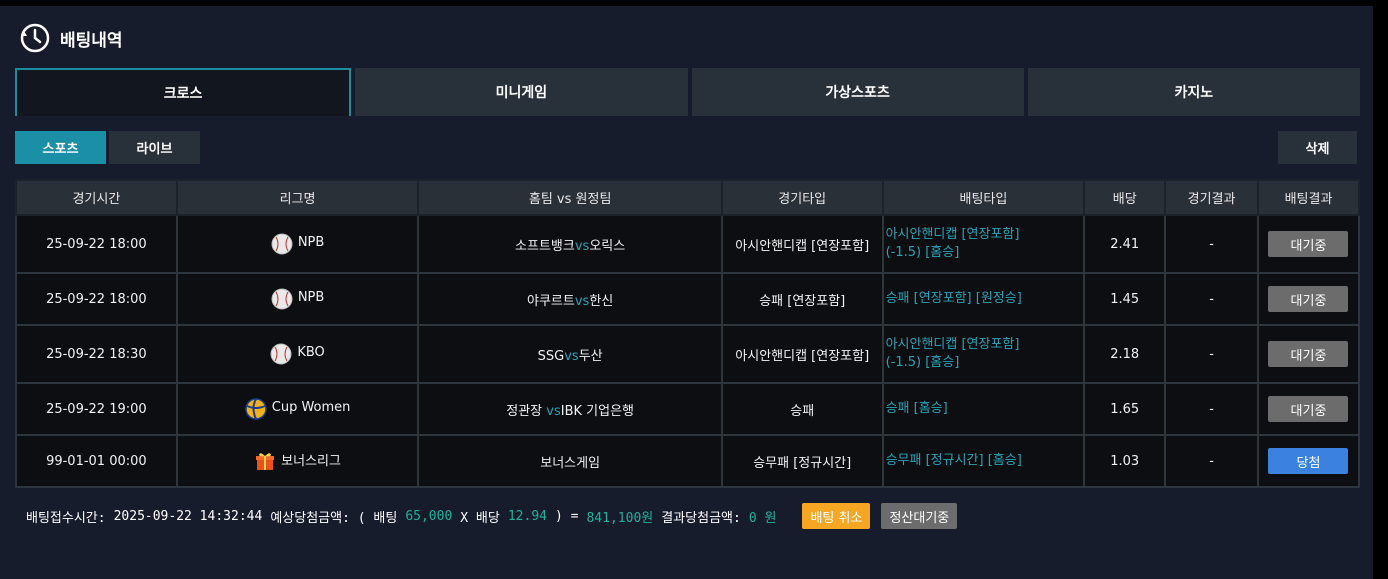 The image size is (1388, 579). I want to click on equals-label: ) =, so click(567, 516).